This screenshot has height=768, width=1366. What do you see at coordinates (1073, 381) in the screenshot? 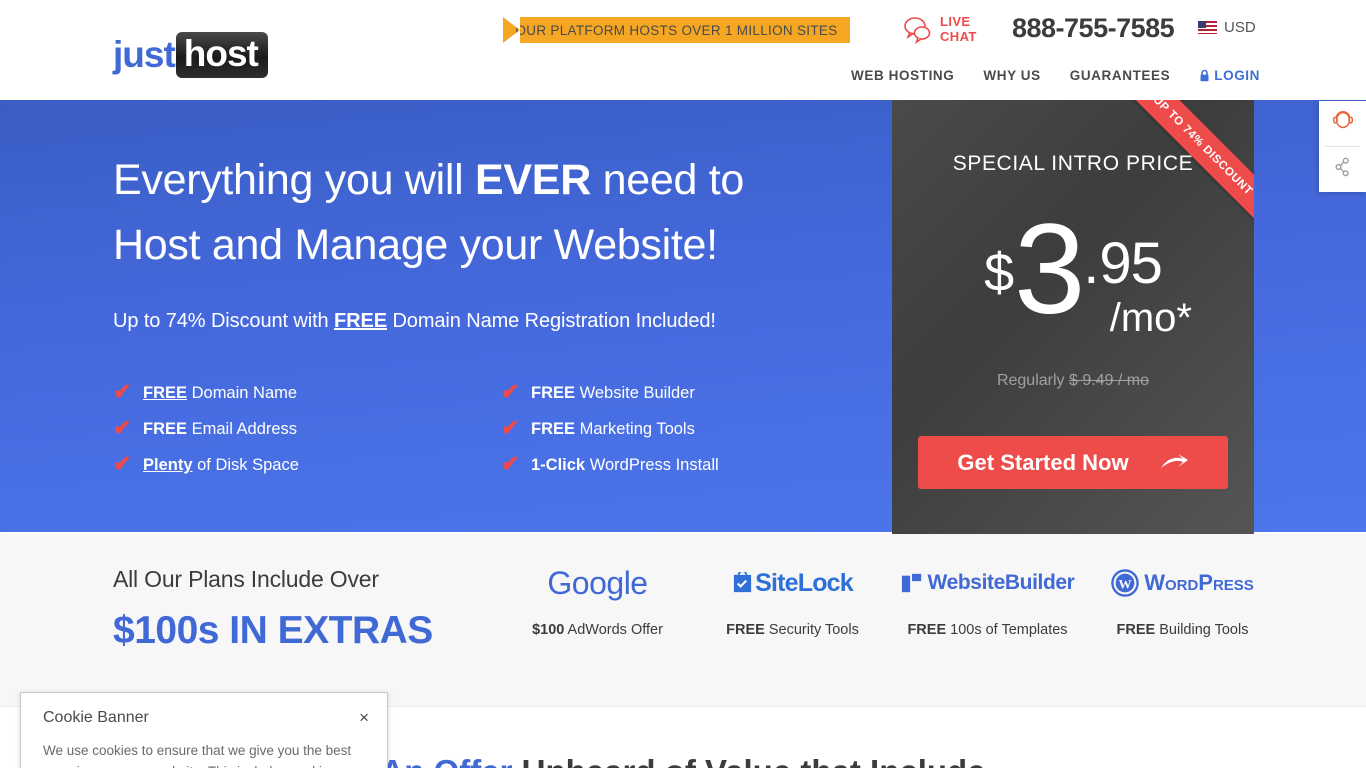
I see `regular-price: Regularly $ 9.49 / mo` at bounding box center [1073, 381].